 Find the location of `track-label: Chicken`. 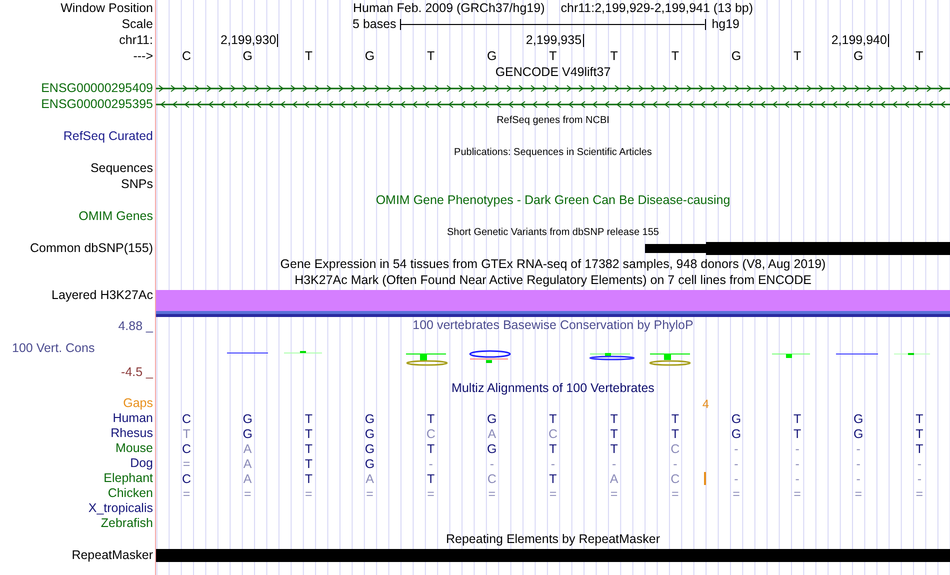

track-label: Chicken is located at coordinates (130, 493).